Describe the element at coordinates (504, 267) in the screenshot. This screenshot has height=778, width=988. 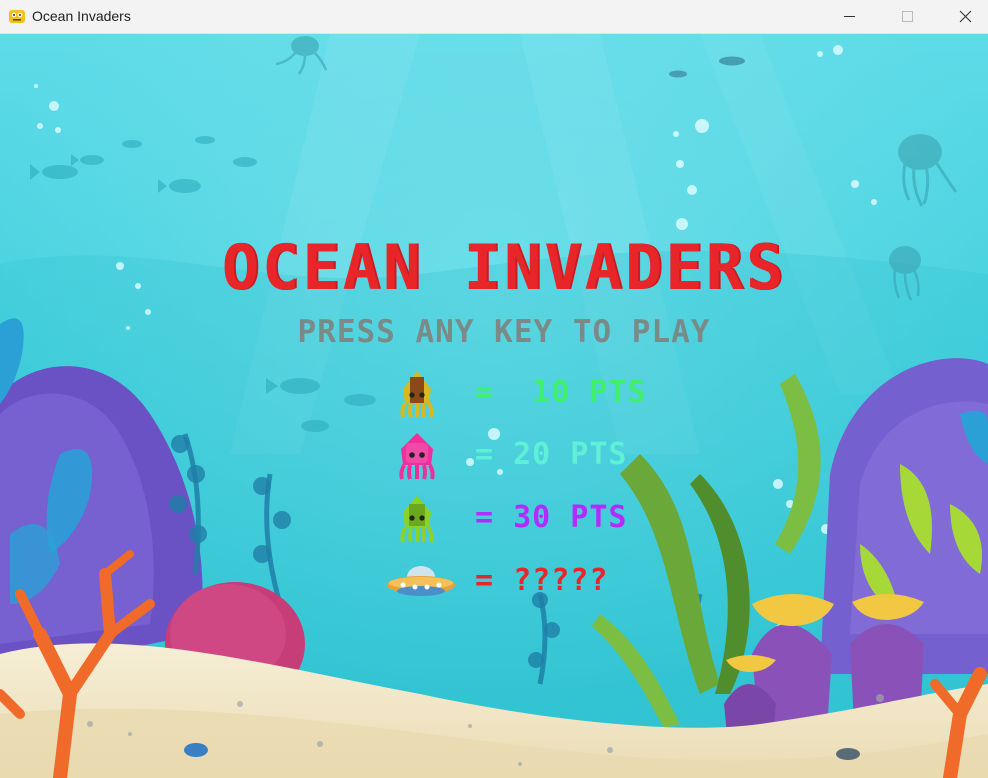
I see `game-title: OCEAN INVADERS` at that location.